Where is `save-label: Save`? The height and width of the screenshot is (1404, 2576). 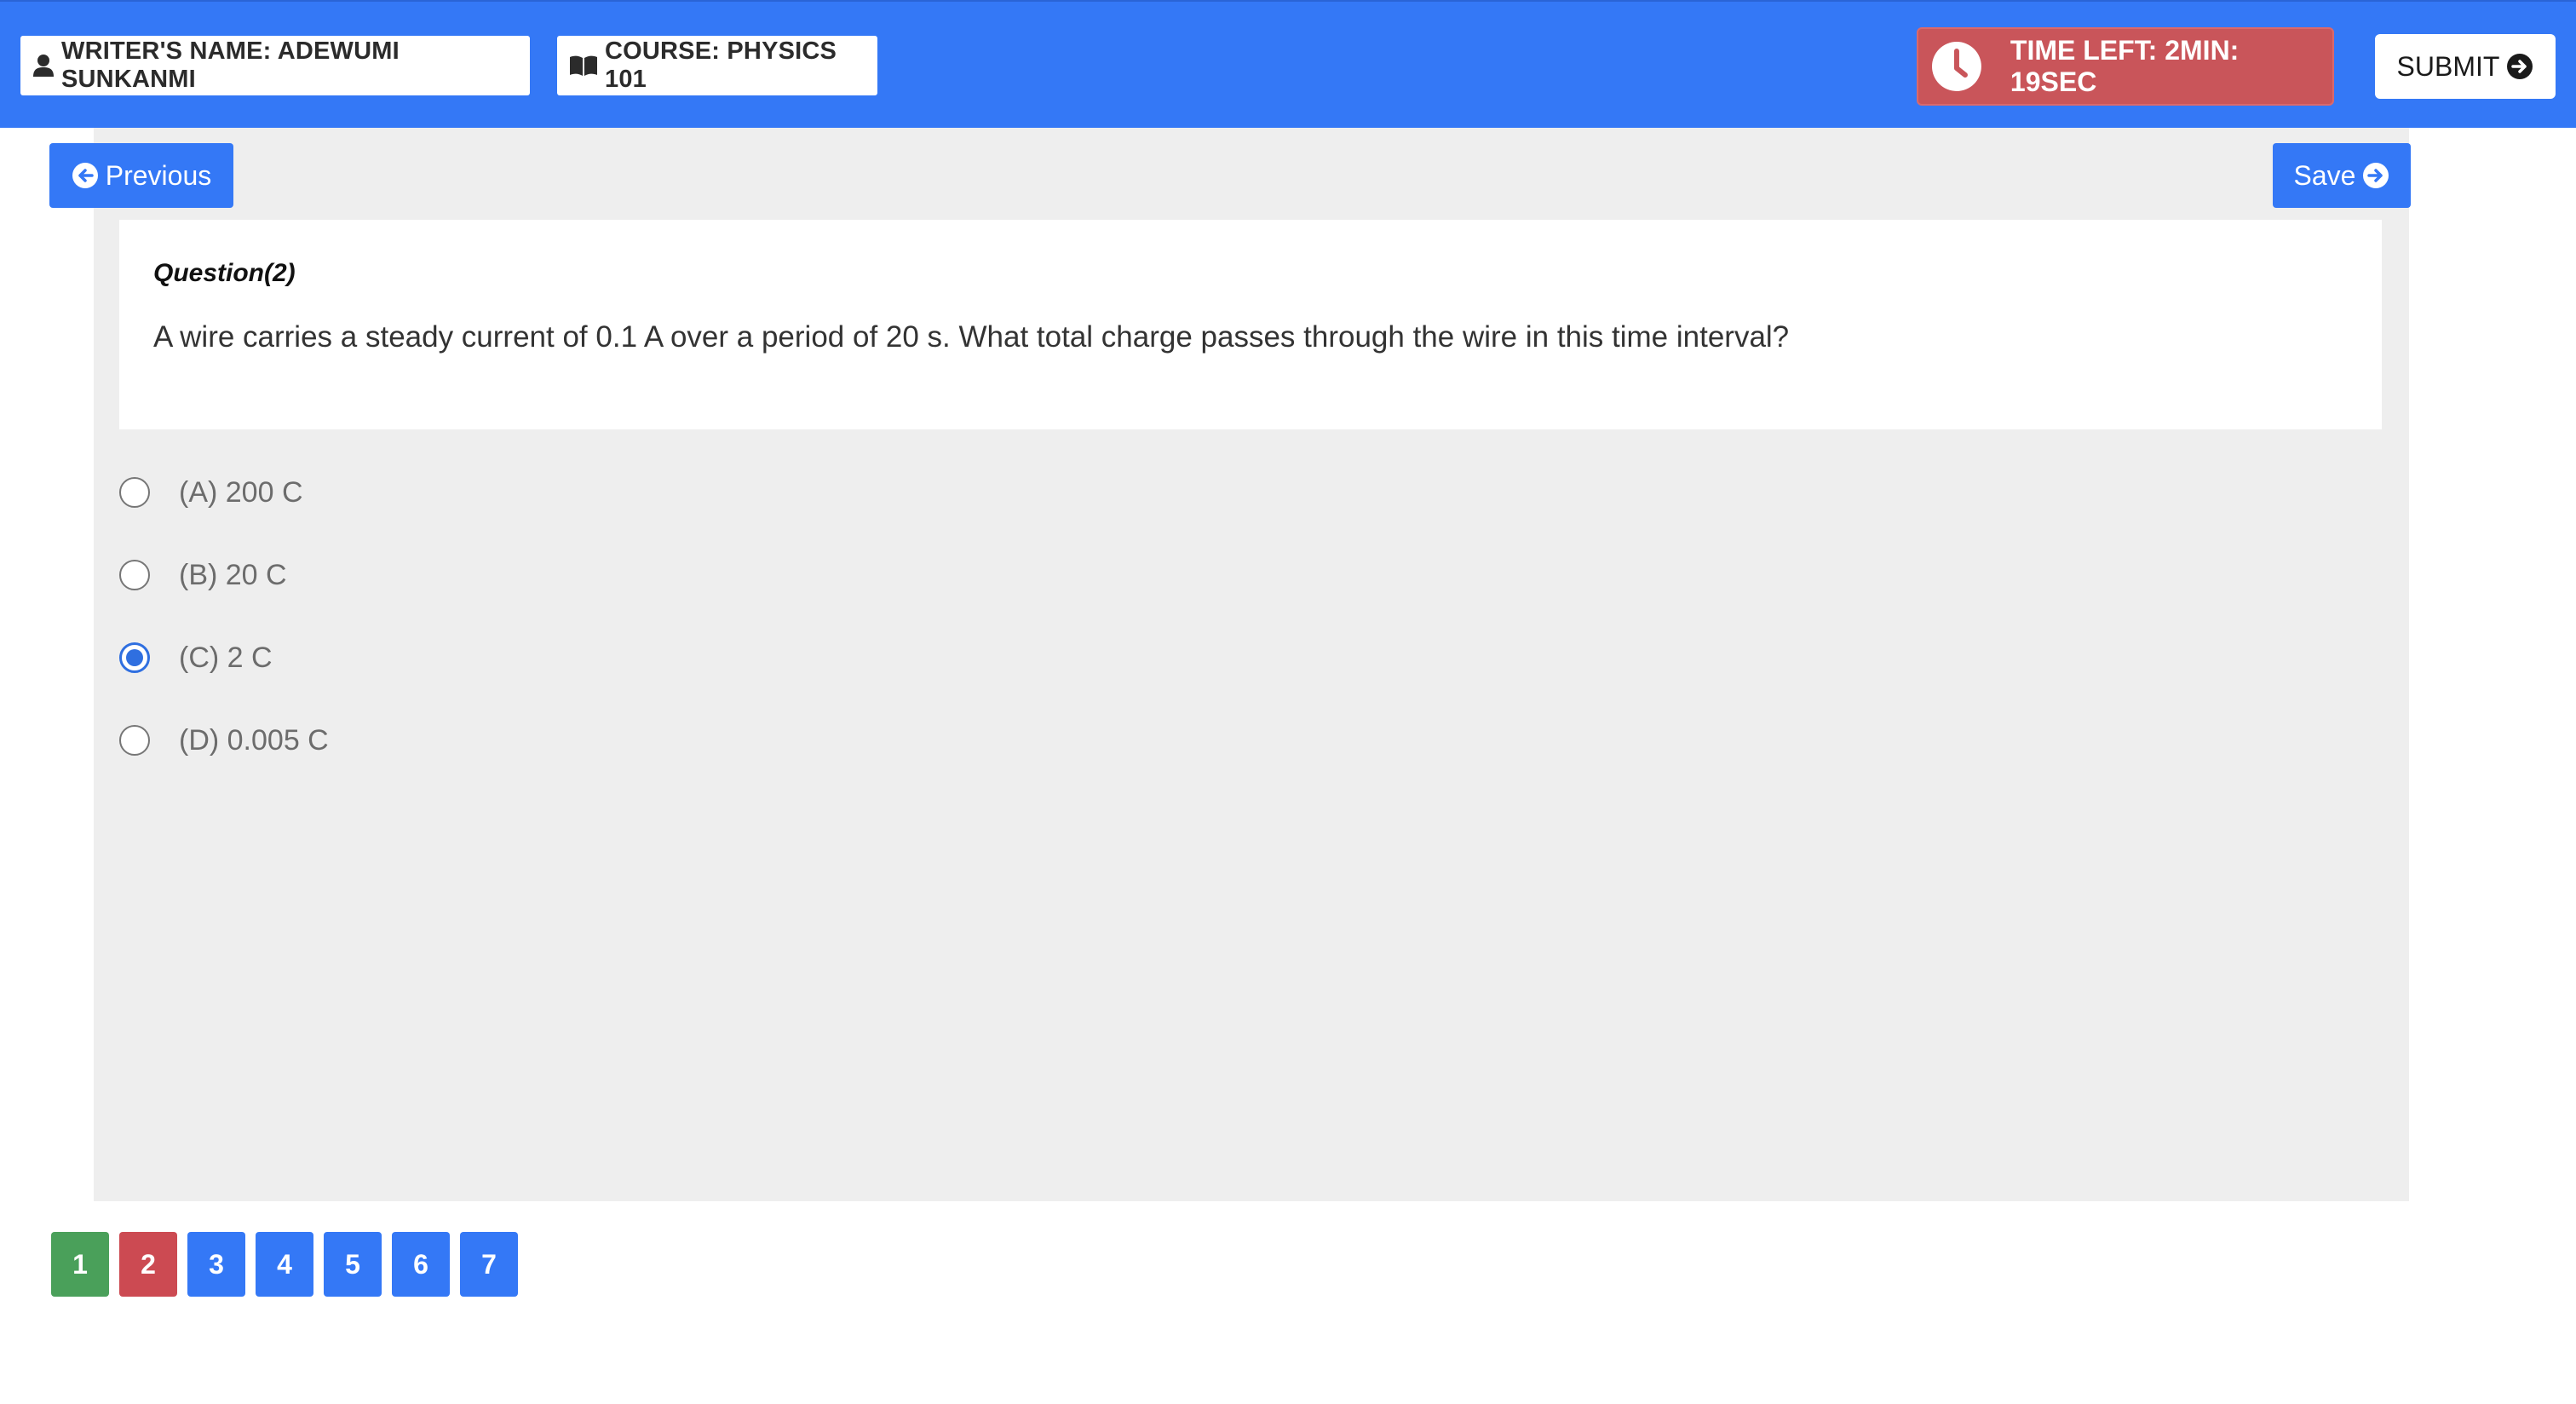
save-label: Save is located at coordinates (2324, 175).